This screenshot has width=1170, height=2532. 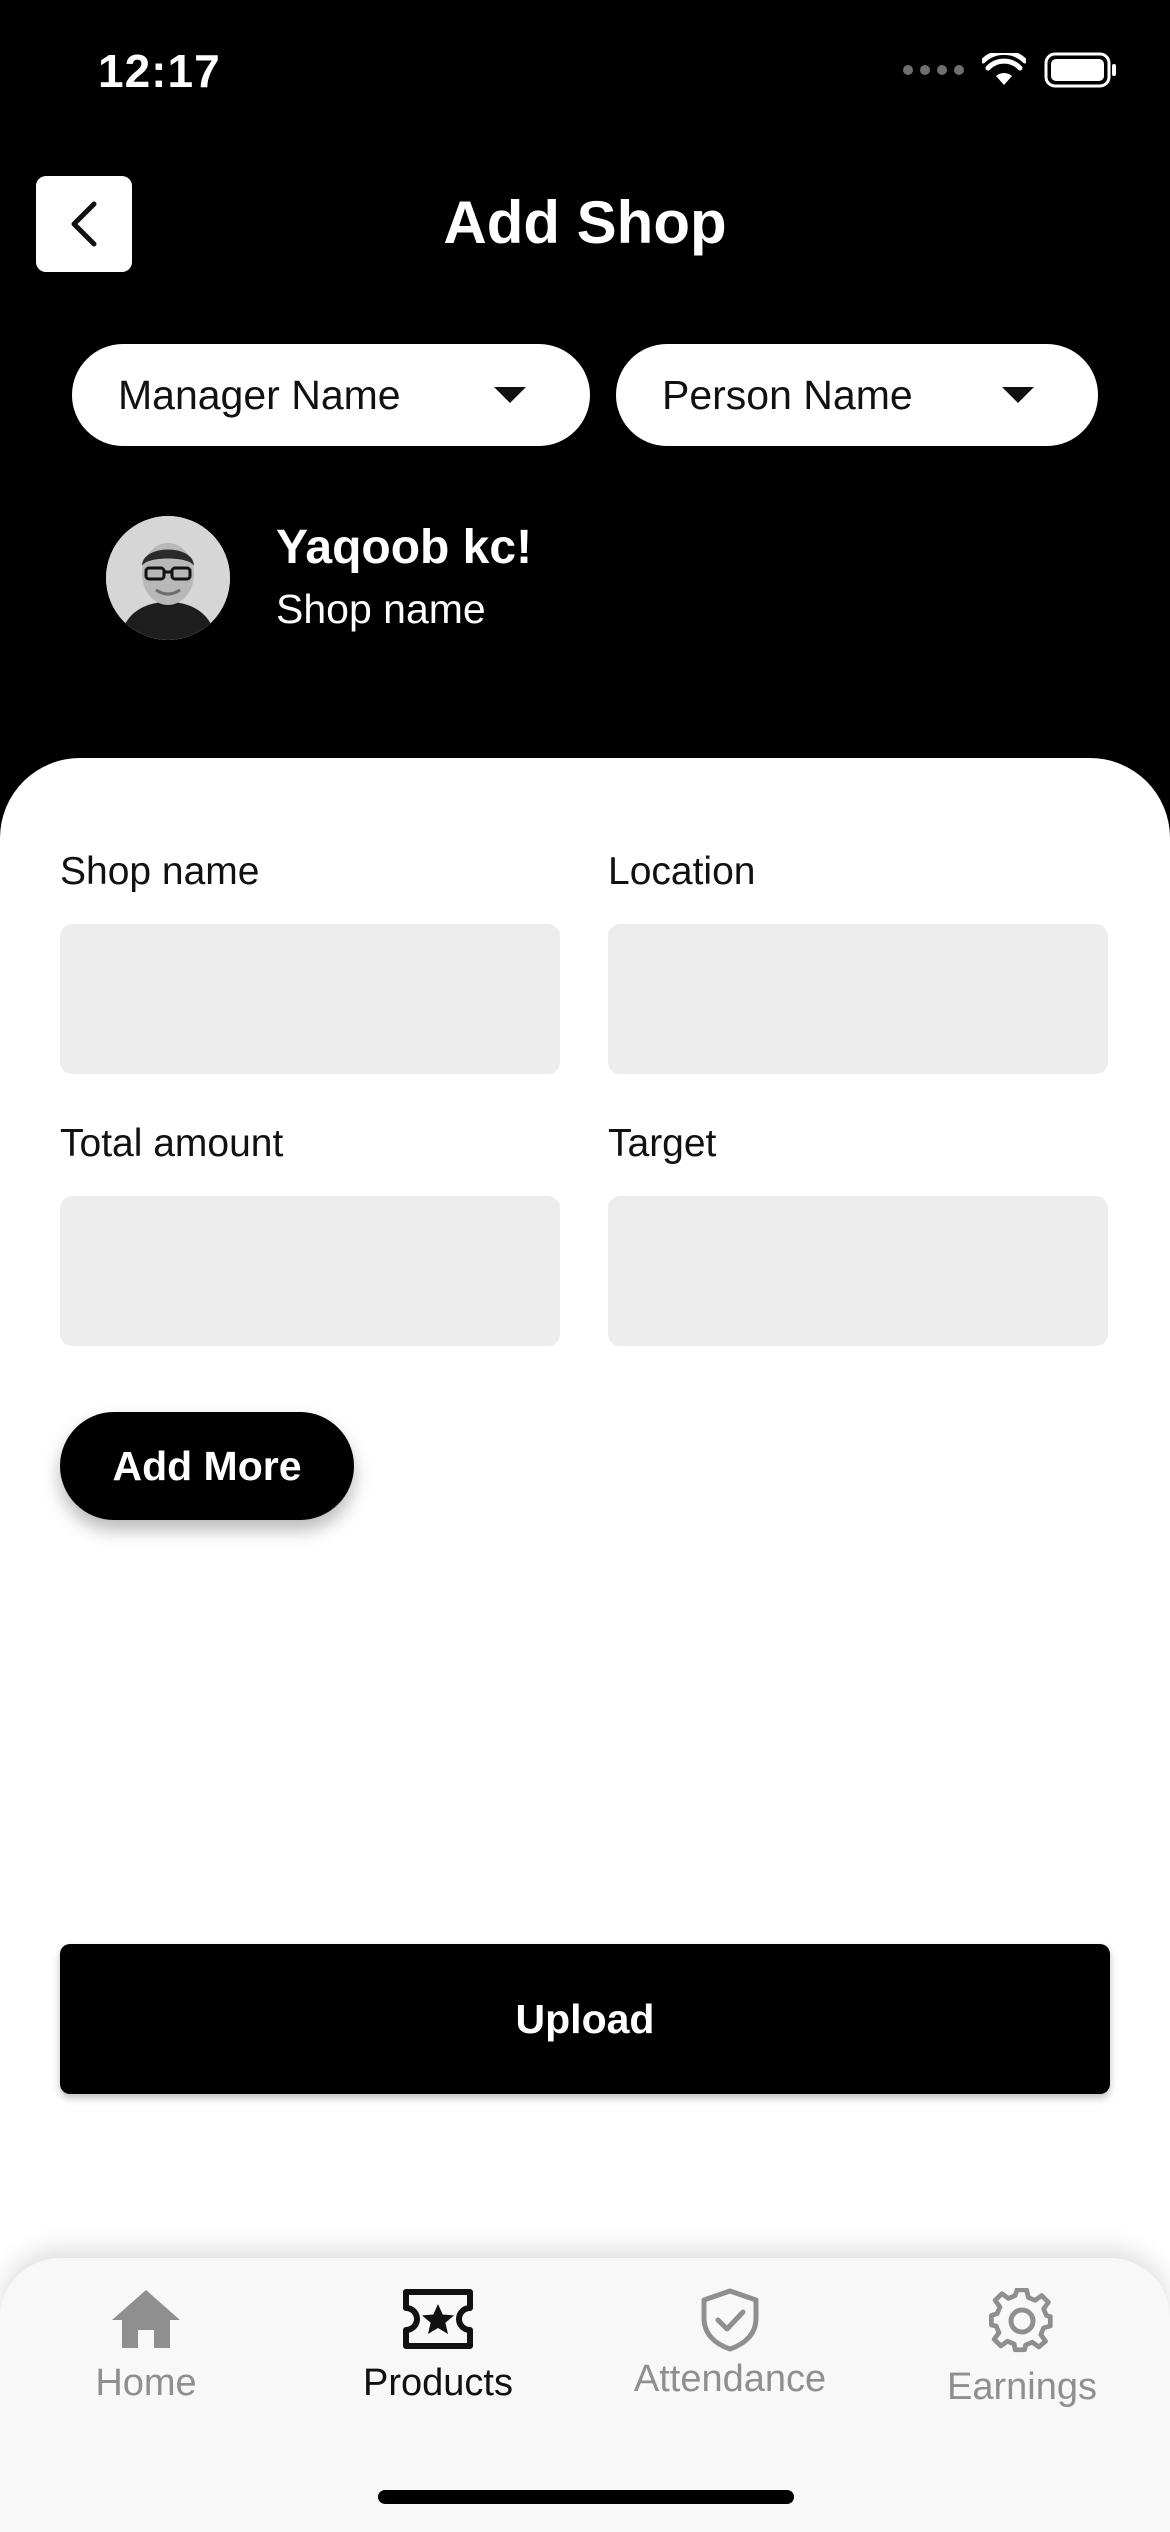 I want to click on status-bar: 12:17, so click(x=585, y=75).